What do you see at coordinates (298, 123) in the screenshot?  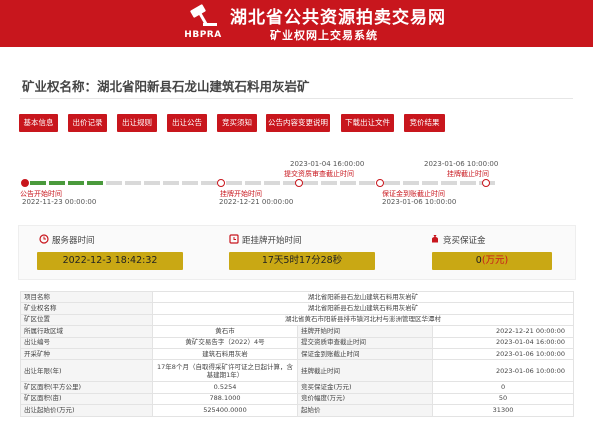 I see `tab-notice-changes: 公告内容变更说明` at bounding box center [298, 123].